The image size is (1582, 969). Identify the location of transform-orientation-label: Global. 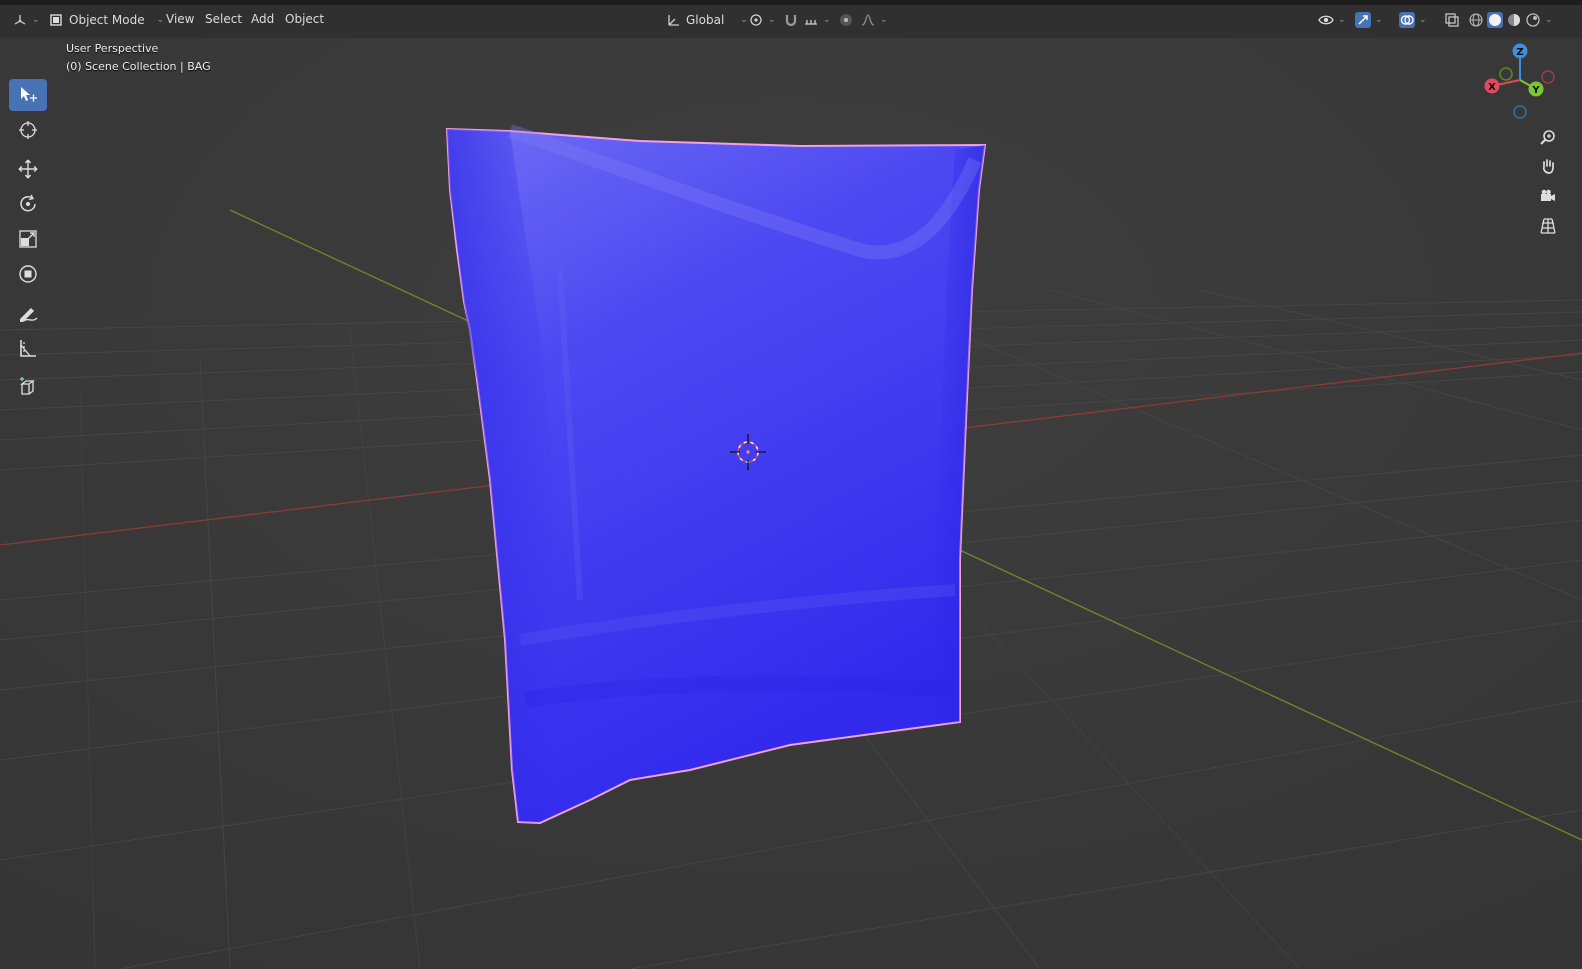
(705, 20).